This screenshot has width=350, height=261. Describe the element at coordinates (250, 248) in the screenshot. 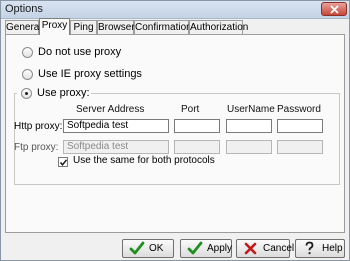

I see `cross-icon` at that location.